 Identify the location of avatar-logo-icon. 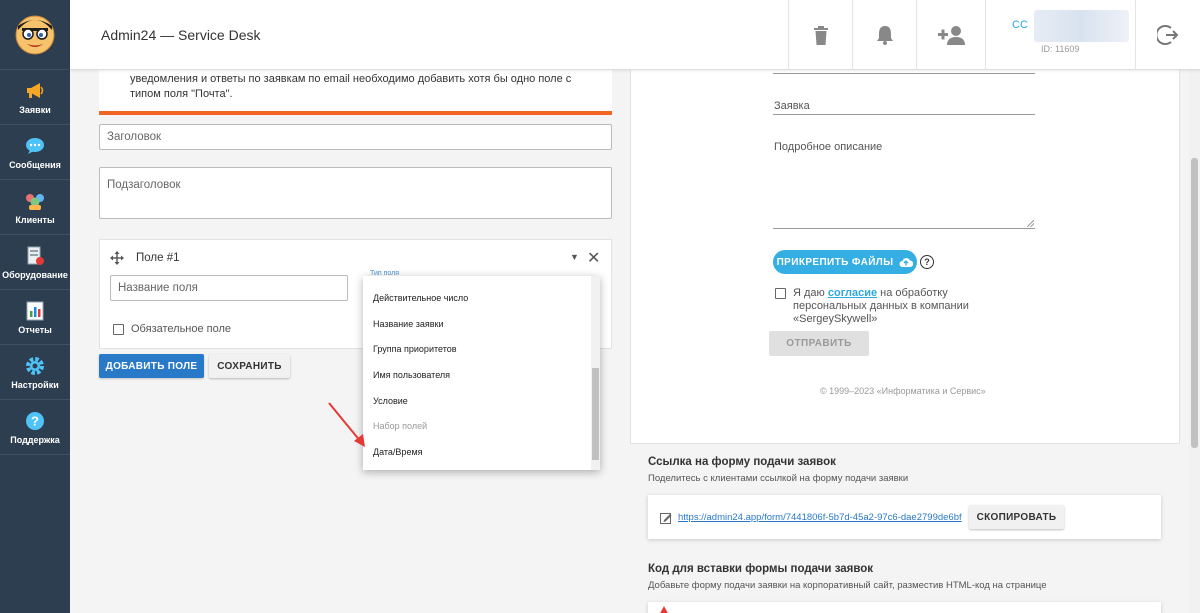
(35, 34).